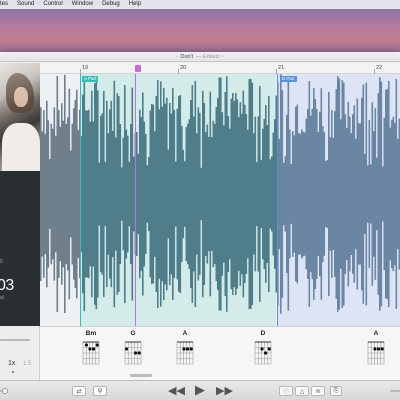  I want to click on play-button: ▶, so click(200, 390).